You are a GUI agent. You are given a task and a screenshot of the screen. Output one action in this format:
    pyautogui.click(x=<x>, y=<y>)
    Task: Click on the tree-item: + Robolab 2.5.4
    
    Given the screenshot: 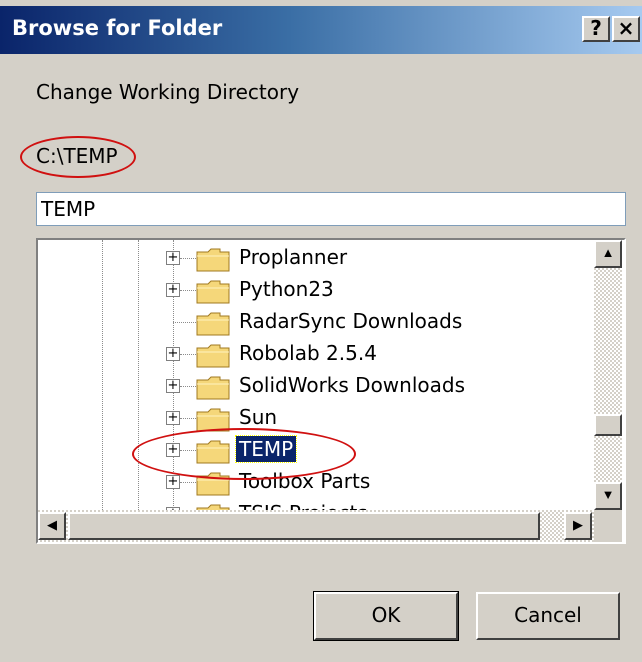 What is the action you would take?
    pyautogui.click(x=314, y=354)
    